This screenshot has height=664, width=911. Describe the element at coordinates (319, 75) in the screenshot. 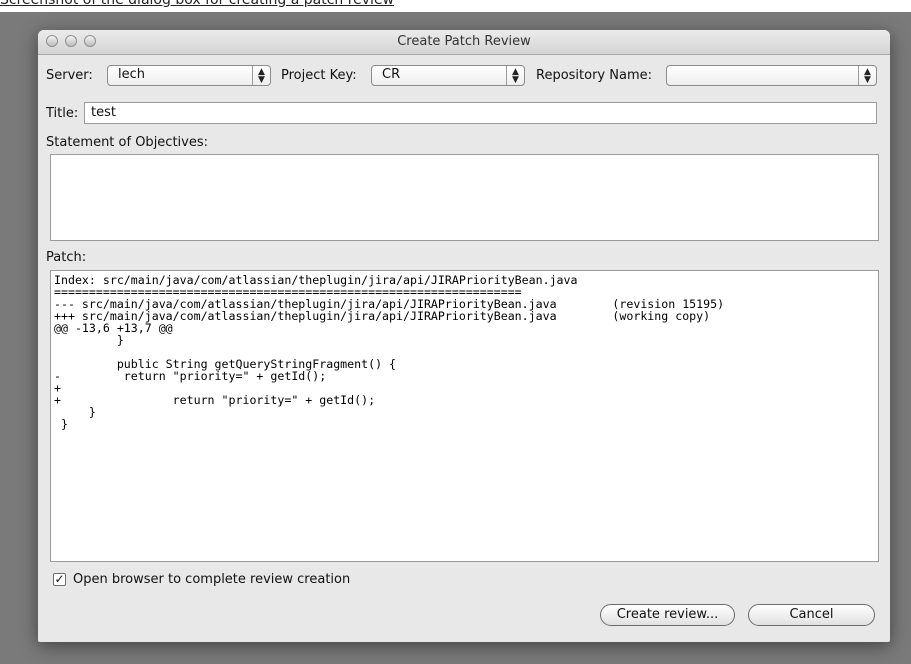

I see `project-key-label: Project Key:` at that location.